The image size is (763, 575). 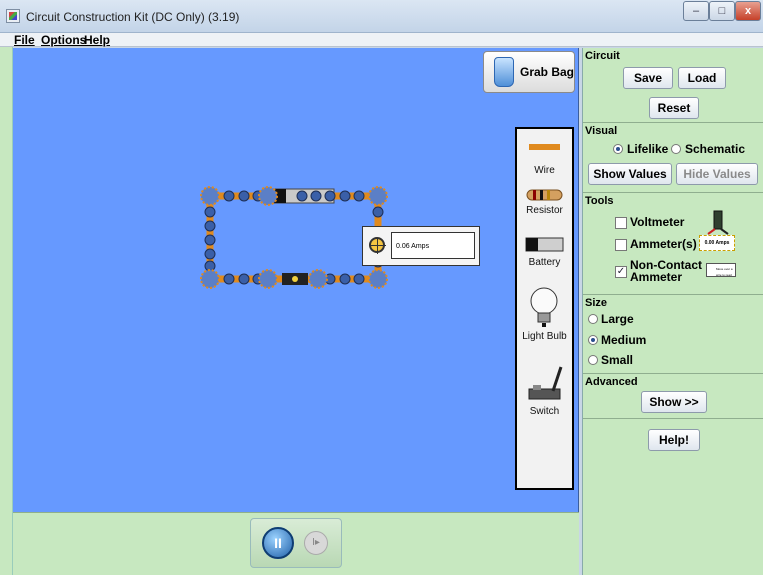 What do you see at coordinates (544, 244) in the screenshot?
I see `battery-icon` at bounding box center [544, 244].